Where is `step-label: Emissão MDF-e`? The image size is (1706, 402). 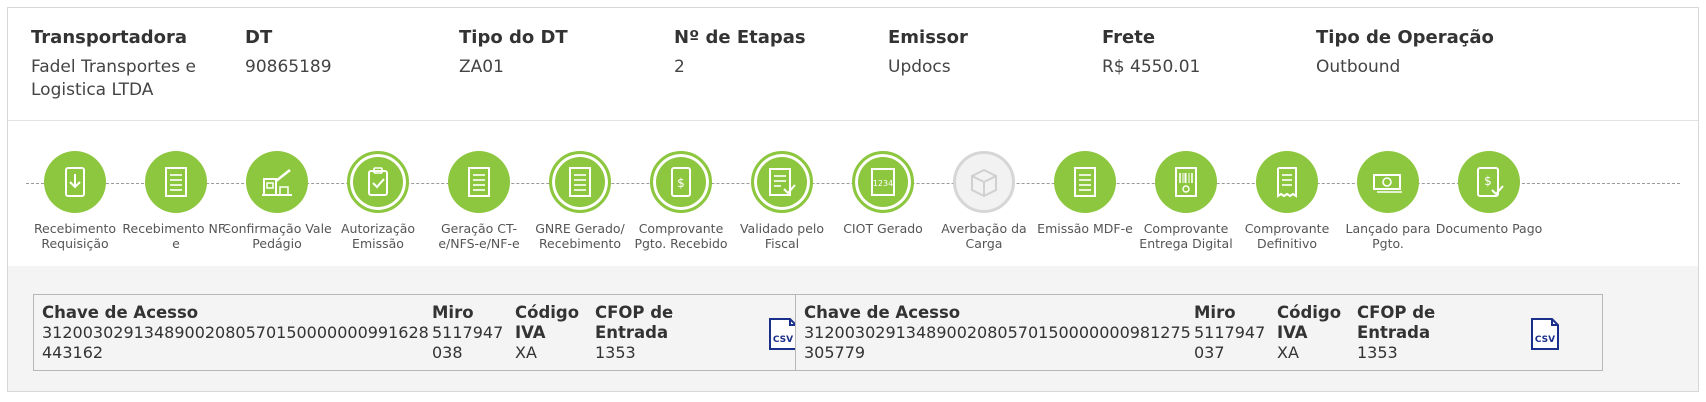
step-label: Emissão MDF-e is located at coordinates (1085, 228).